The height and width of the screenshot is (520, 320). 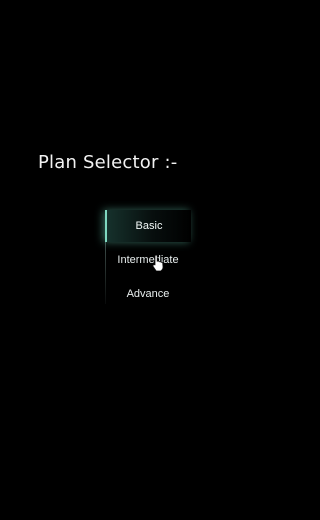 What do you see at coordinates (148, 294) in the screenshot?
I see `plan-option-advance: Advance` at bounding box center [148, 294].